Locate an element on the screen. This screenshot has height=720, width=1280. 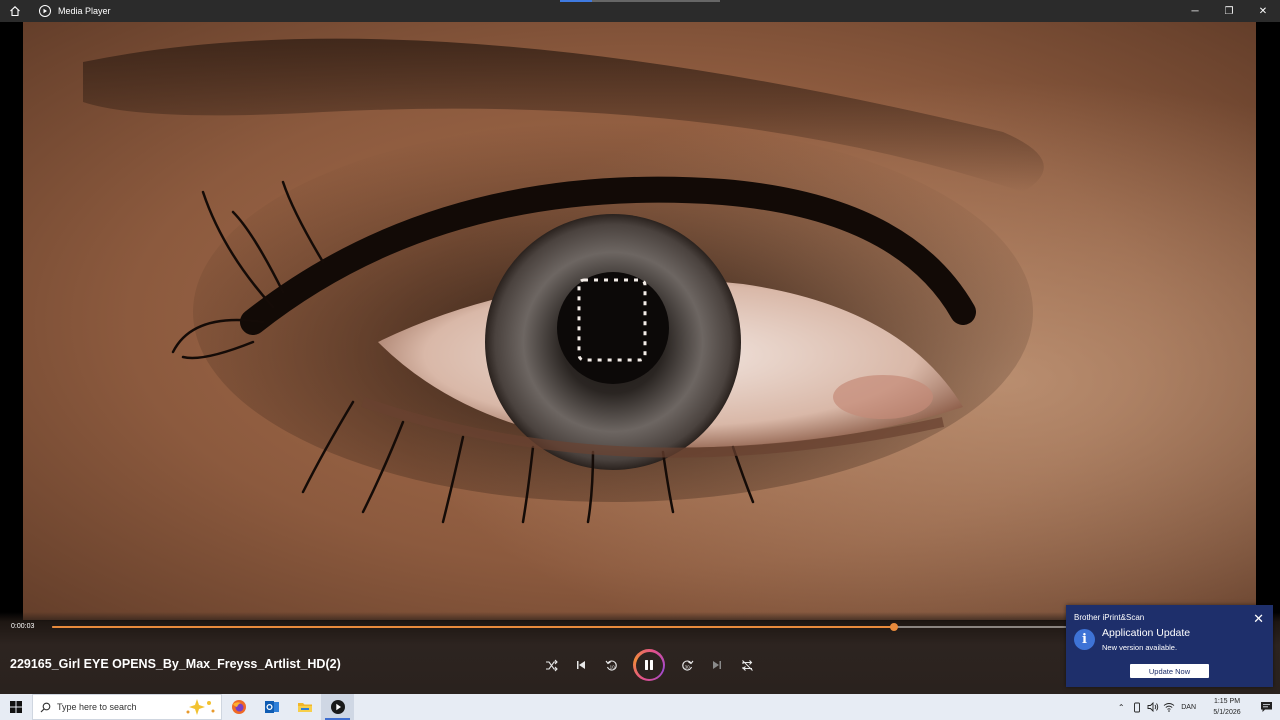
seek-bar is located at coordinates (562, 627).